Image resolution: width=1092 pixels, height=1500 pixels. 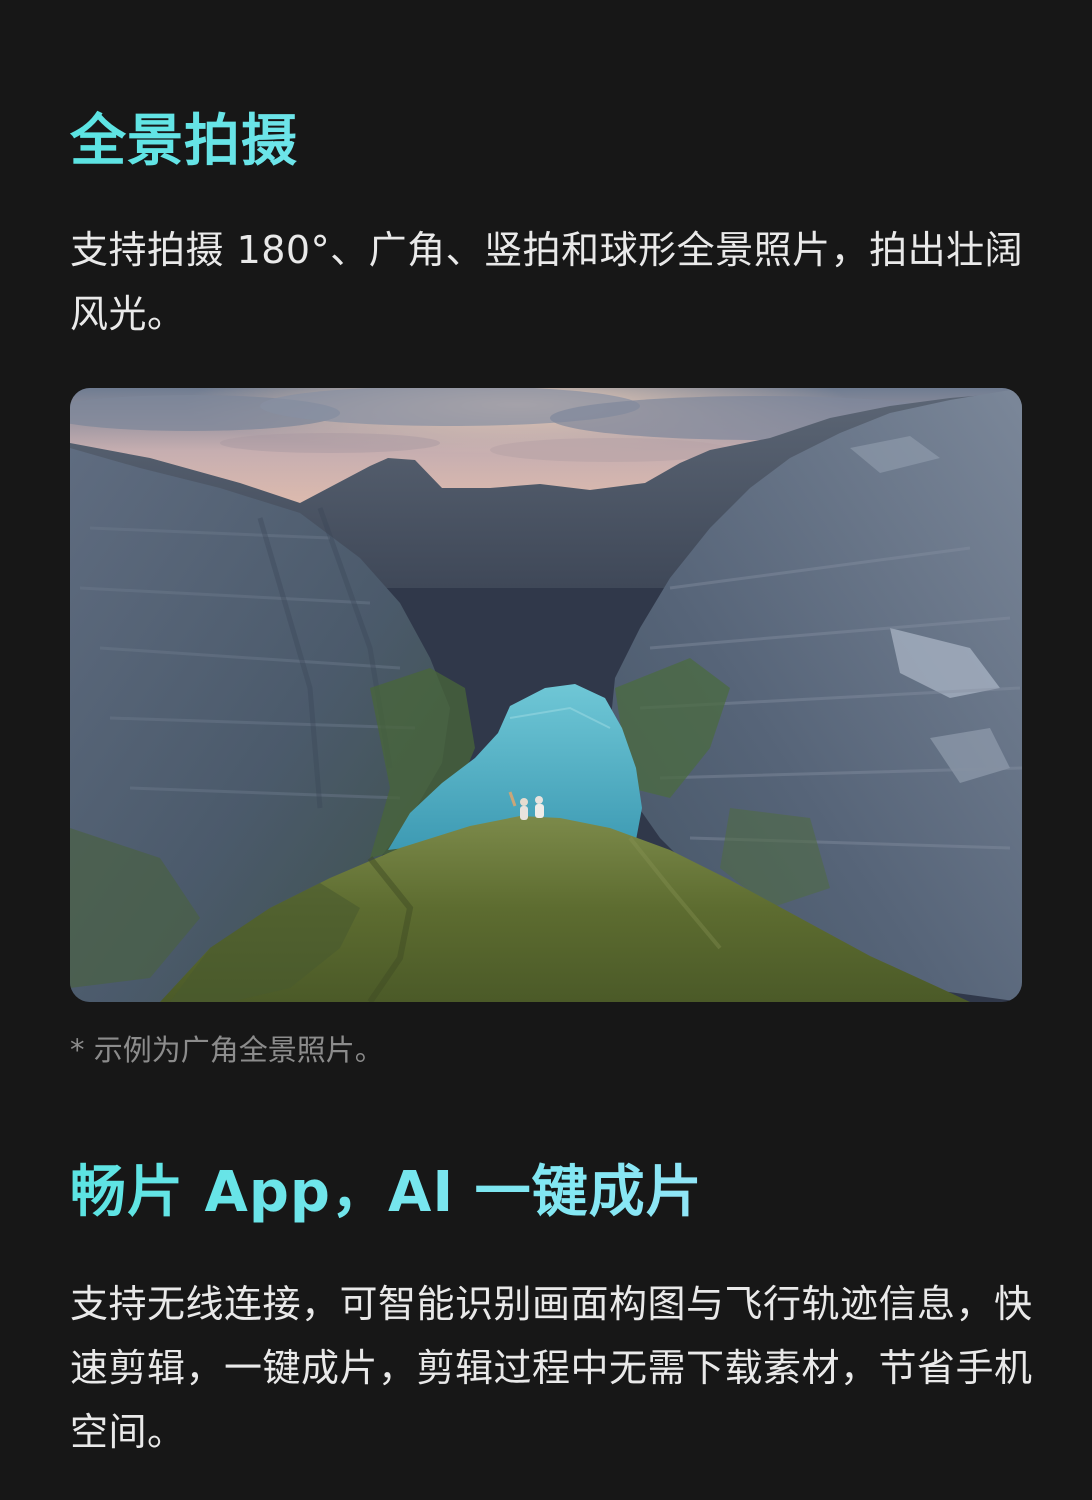 I want to click on app-section-header: 畅片 App，AI 一键成片, so click(x=555, y=1193).